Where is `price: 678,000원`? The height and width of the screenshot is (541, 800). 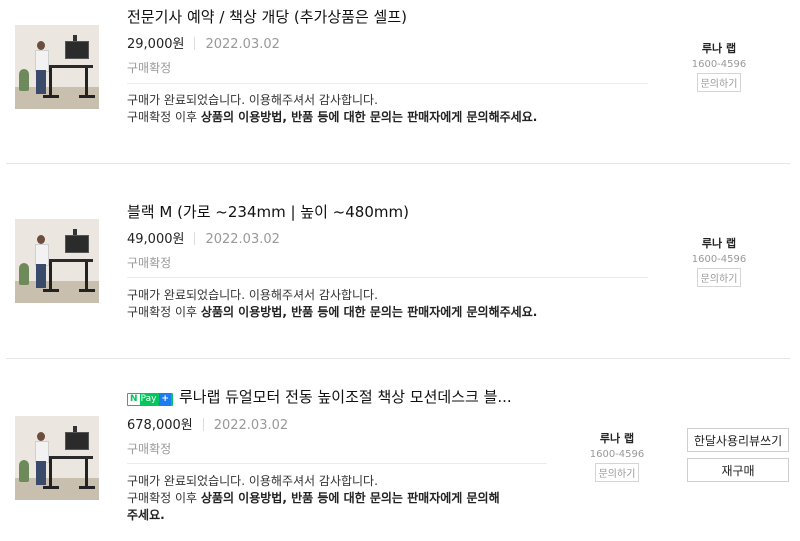
price: 678,000원 is located at coordinates (160, 425).